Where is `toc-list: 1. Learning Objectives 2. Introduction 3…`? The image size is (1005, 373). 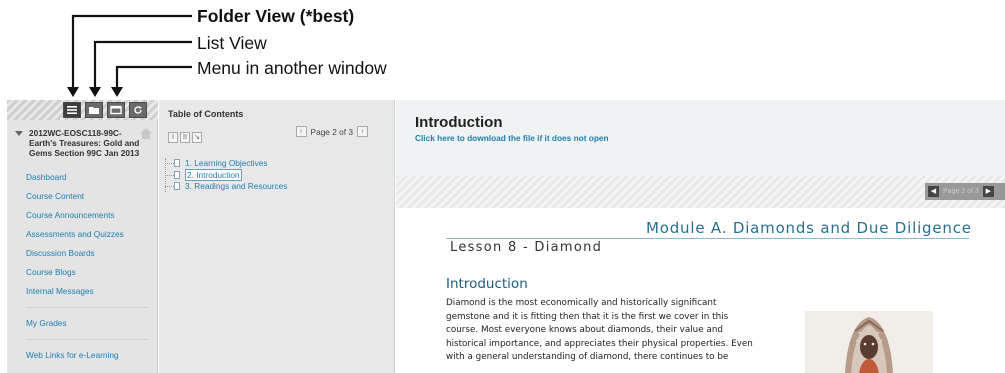 toc-list: 1. Learning Objectives 2. Introduction 3… is located at coordinates (226, 175).